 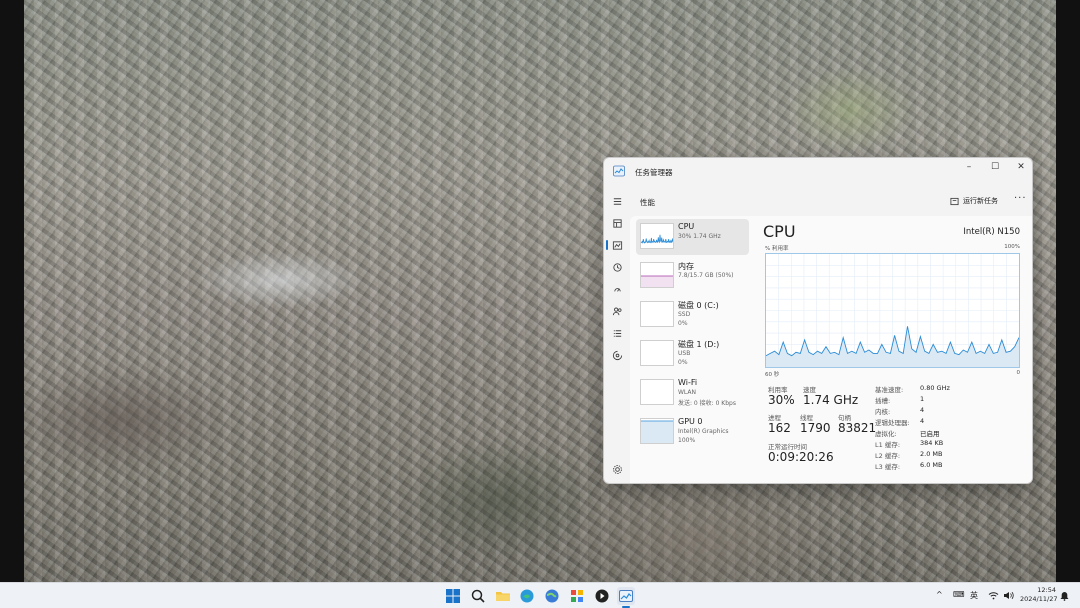 What do you see at coordinates (617, 267) in the screenshot?
I see `app-history-icon` at bounding box center [617, 267].